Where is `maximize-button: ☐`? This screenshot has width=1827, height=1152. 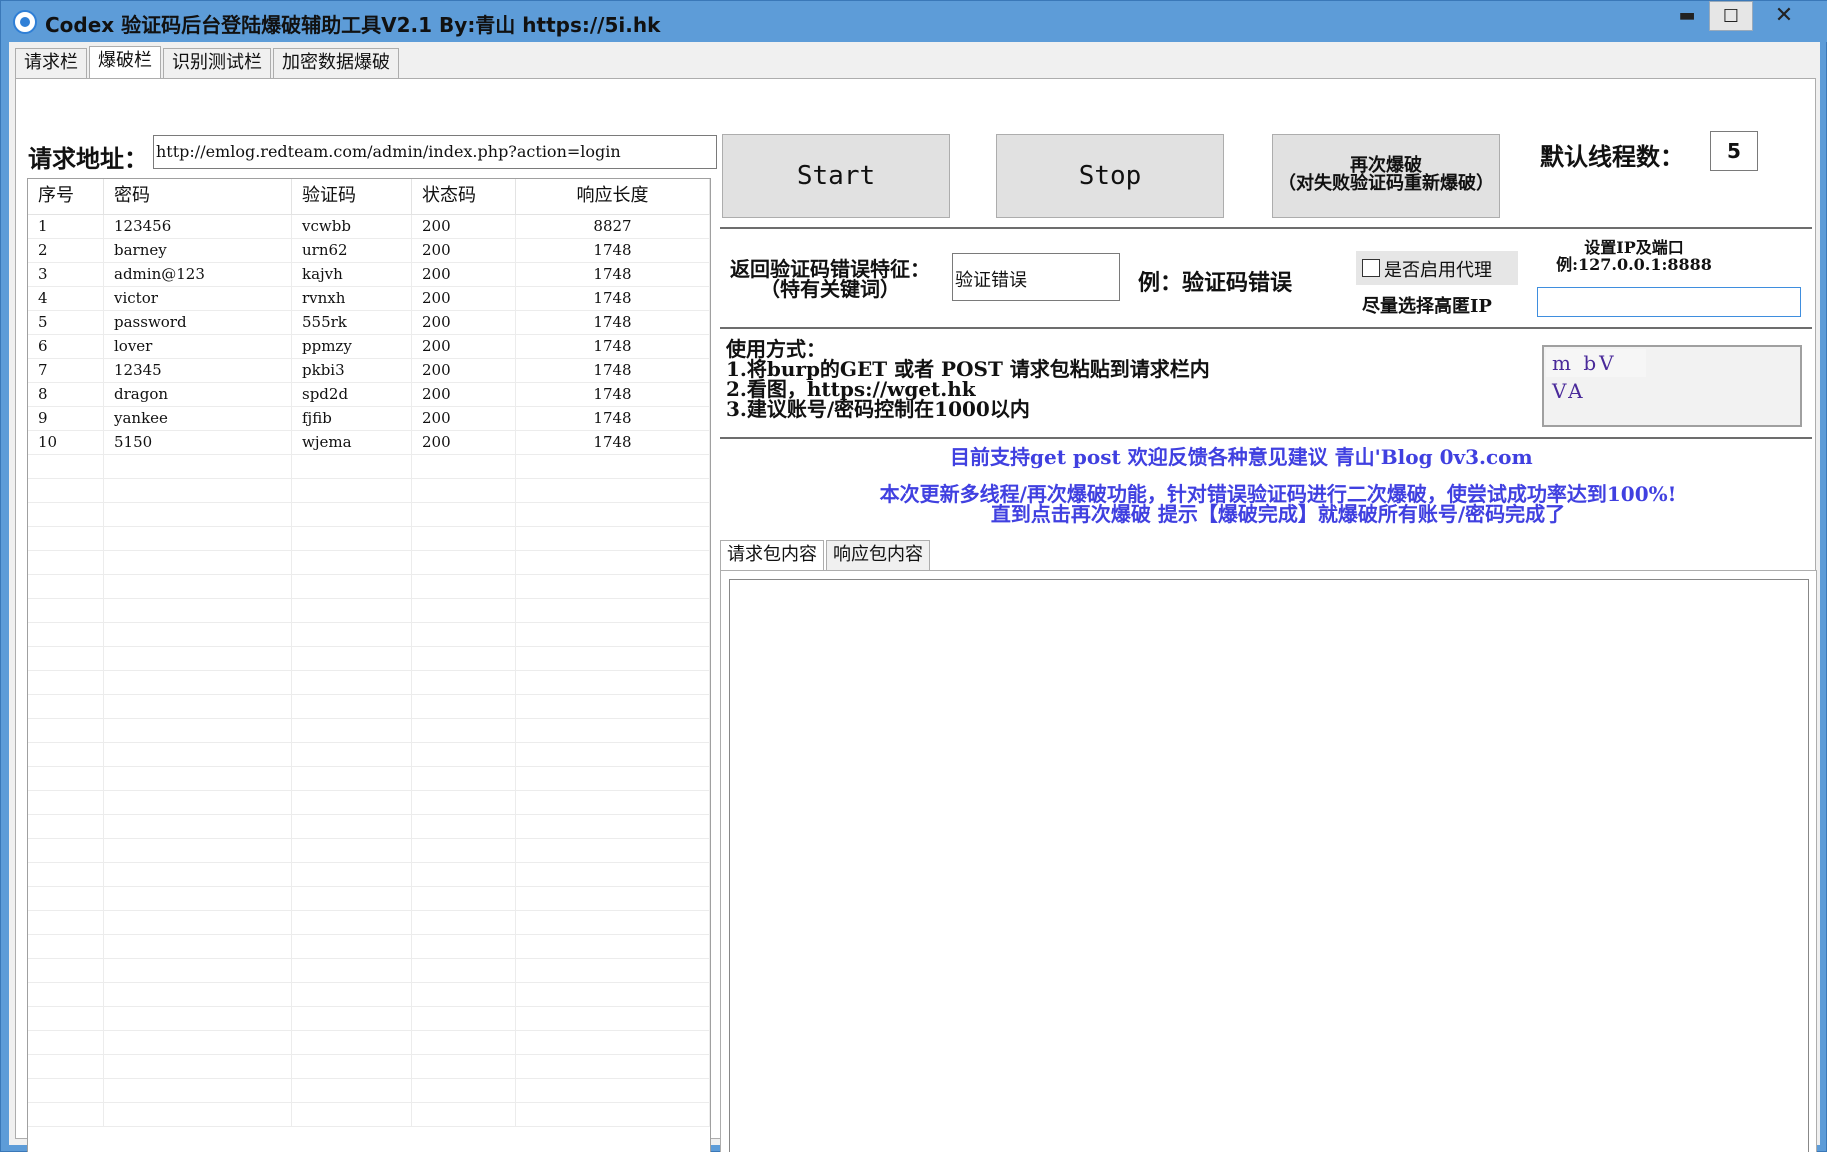
maximize-button: ☐ is located at coordinates (1731, 16).